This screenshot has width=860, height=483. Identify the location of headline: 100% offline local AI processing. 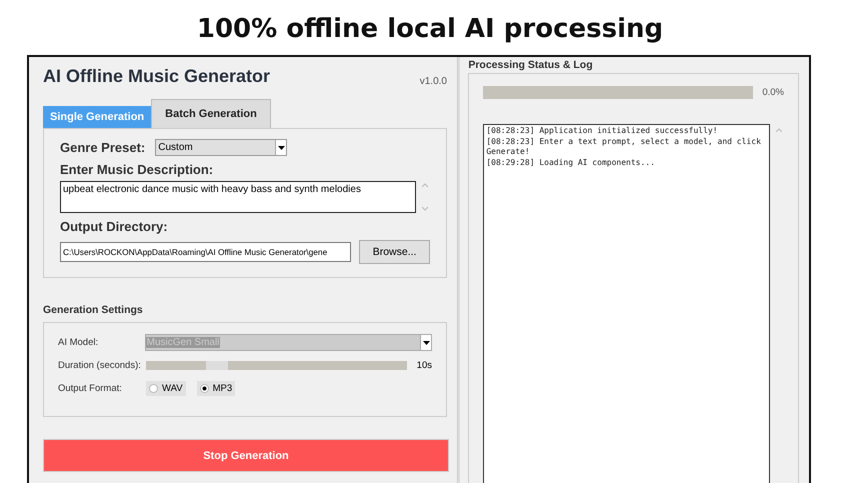
(430, 29).